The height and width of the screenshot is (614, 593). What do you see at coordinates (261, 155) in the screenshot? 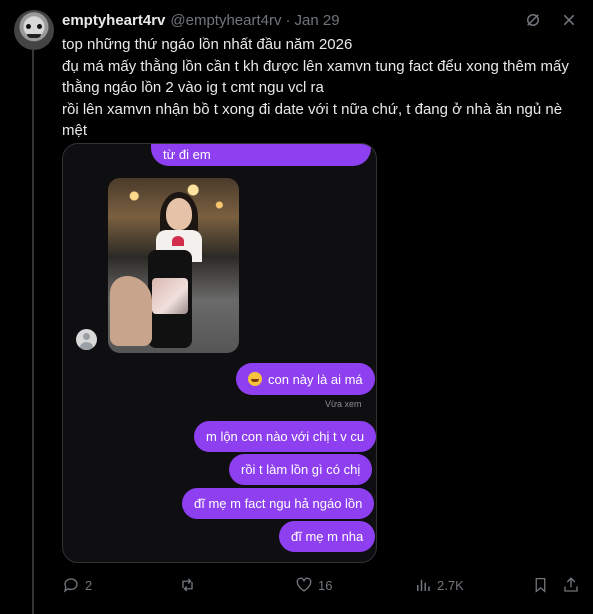
I see `chat-bubble-sent: từ đi em` at bounding box center [261, 155].